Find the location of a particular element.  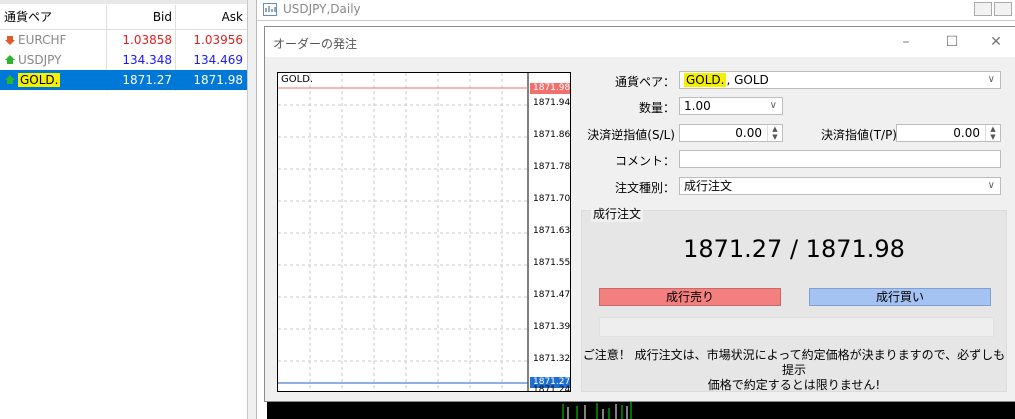

take-profit-input: 0.00 ▲ ▼ is located at coordinates (948, 133).